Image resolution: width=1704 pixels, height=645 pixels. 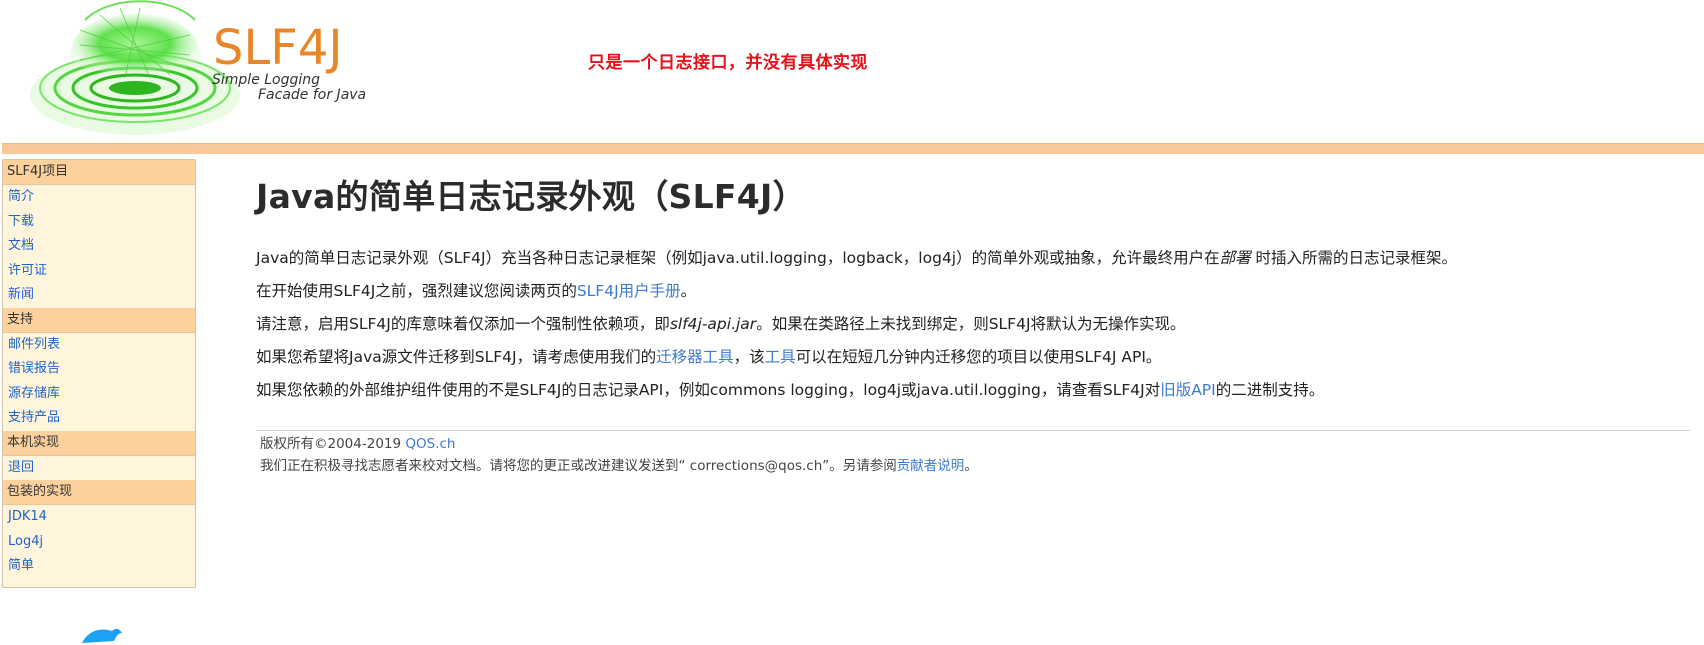 What do you see at coordinates (190, 71) in the screenshot?
I see `slf4j-logo: SLF4J Simple Logging Facade for Java` at bounding box center [190, 71].